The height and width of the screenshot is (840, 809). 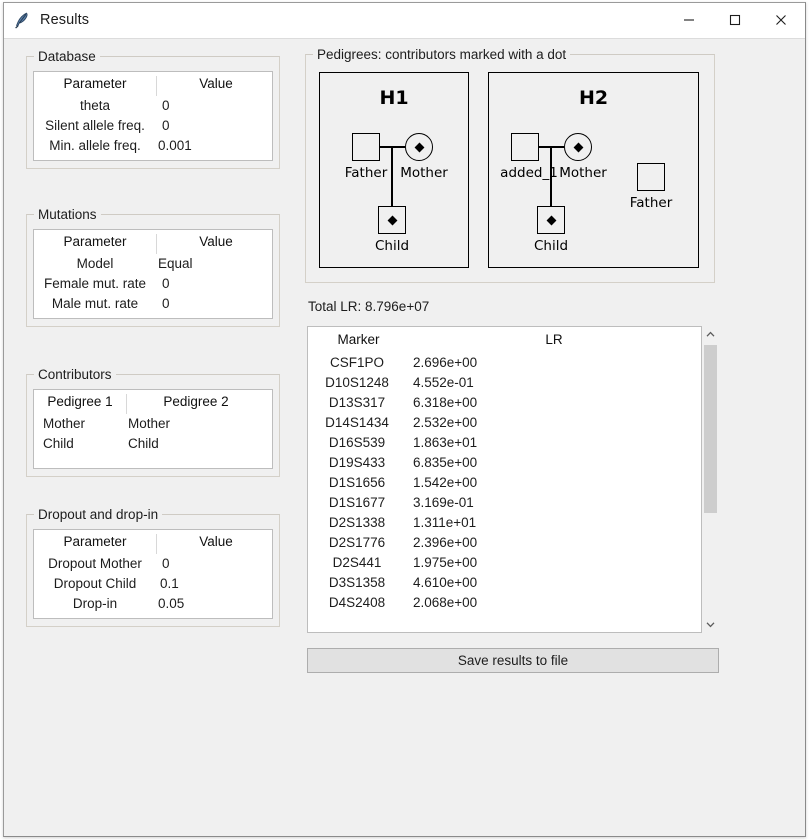 What do you see at coordinates (357, 502) in the screenshot?
I see `marker-cell: D1S1677` at bounding box center [357, 502].